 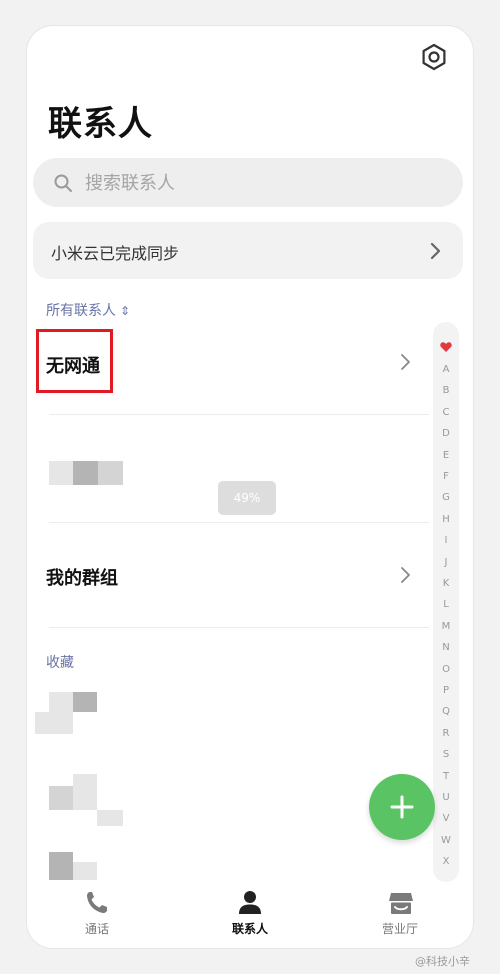 I want to click on index-letter-d: D, so click(x=446, y=433).